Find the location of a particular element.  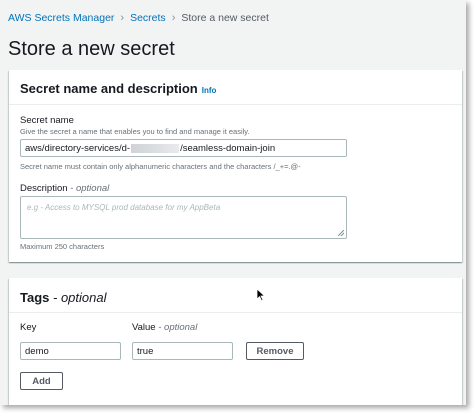

mouse-pointer-icon is located at coordinates (261, 295).